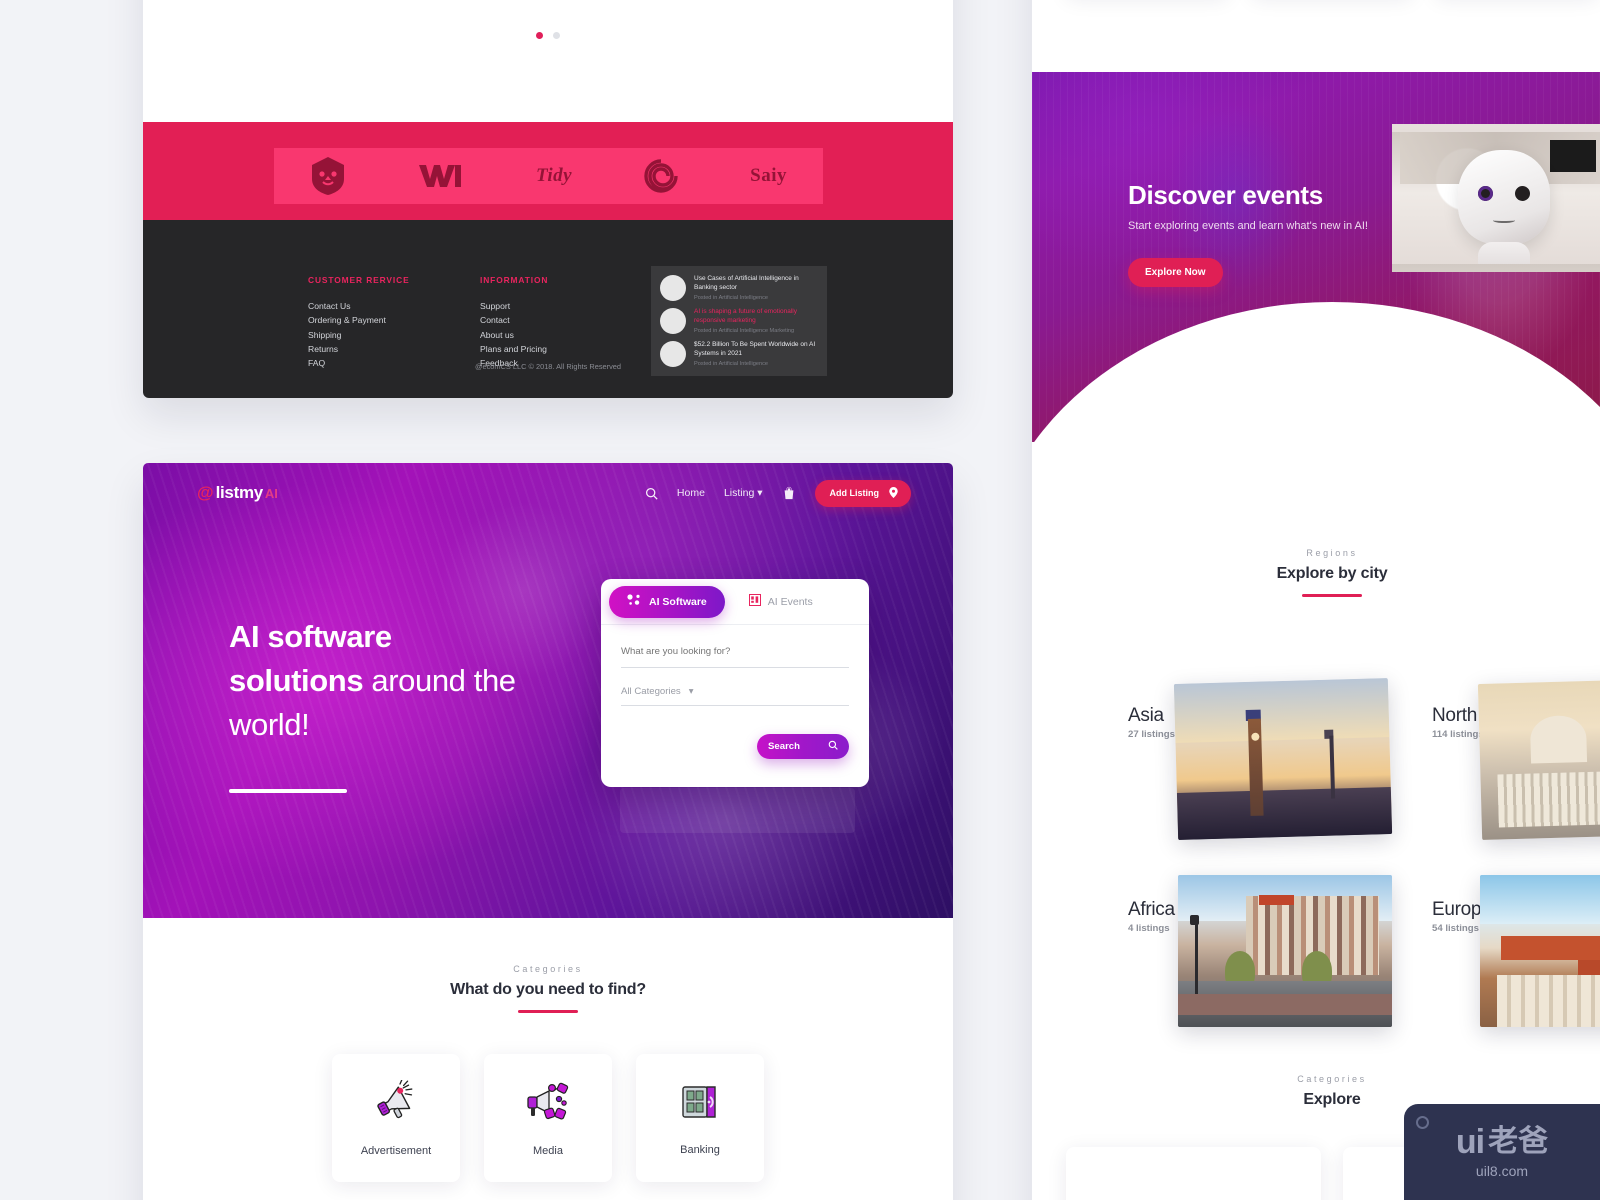 The height and width of the screenshot is (1200, 1600). I want to click on section-eyebrow: Regions, so click(1332, 553).